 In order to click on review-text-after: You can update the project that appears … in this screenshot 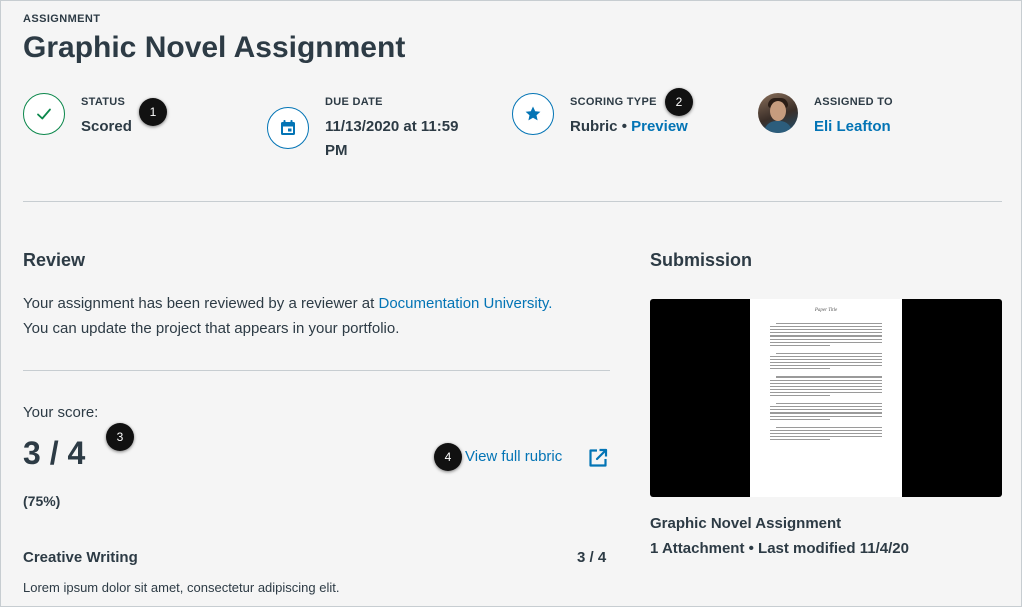, I will do `click(211, 328)`.